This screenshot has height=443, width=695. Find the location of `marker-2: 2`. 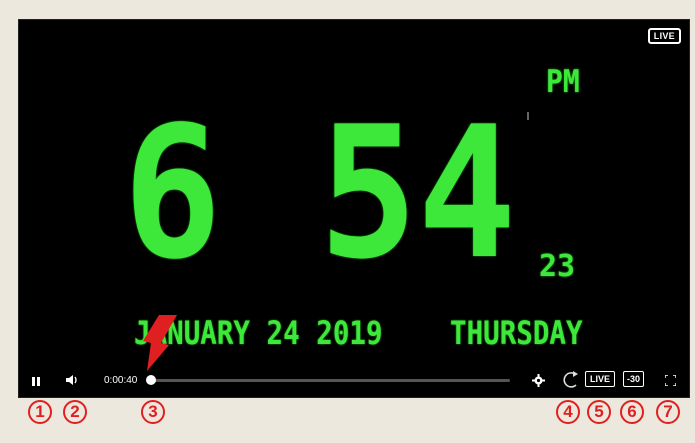

marker-2: 2 is located at coordinates (75, 412).